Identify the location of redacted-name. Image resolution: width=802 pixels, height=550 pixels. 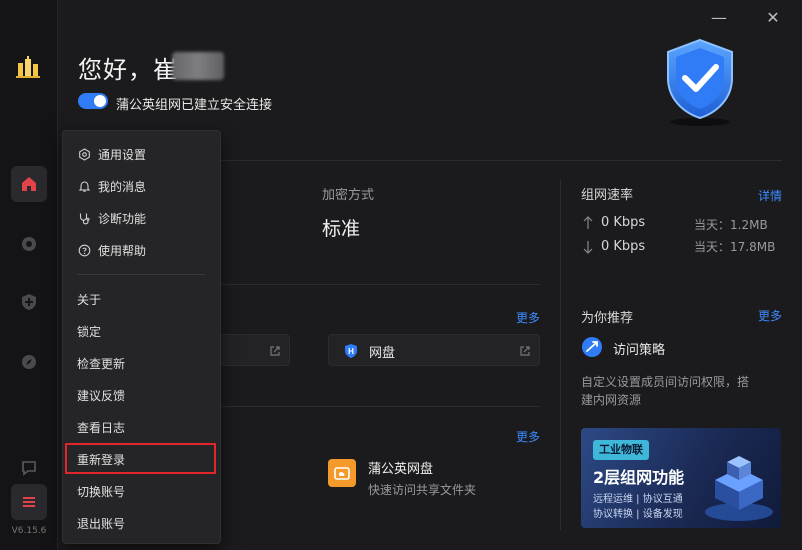
(198, 66).